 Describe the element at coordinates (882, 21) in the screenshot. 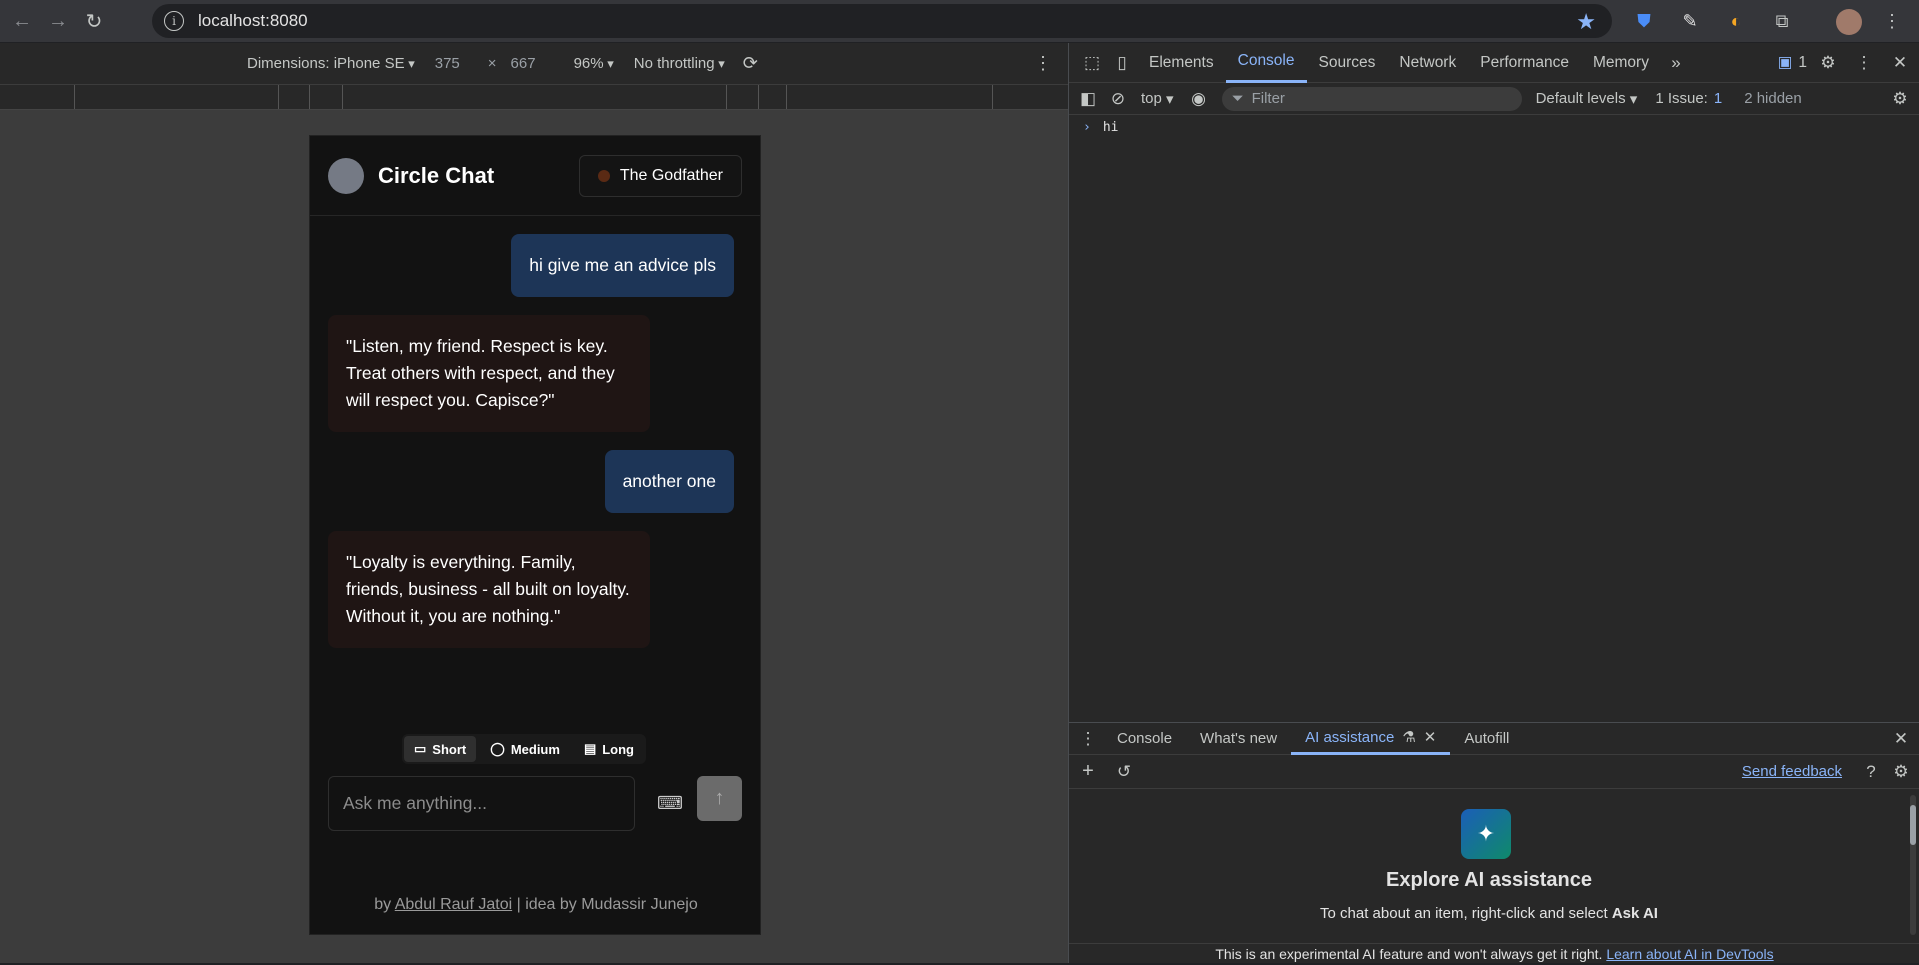

I see `address-bar: i localhost:8080 ★` at that location.